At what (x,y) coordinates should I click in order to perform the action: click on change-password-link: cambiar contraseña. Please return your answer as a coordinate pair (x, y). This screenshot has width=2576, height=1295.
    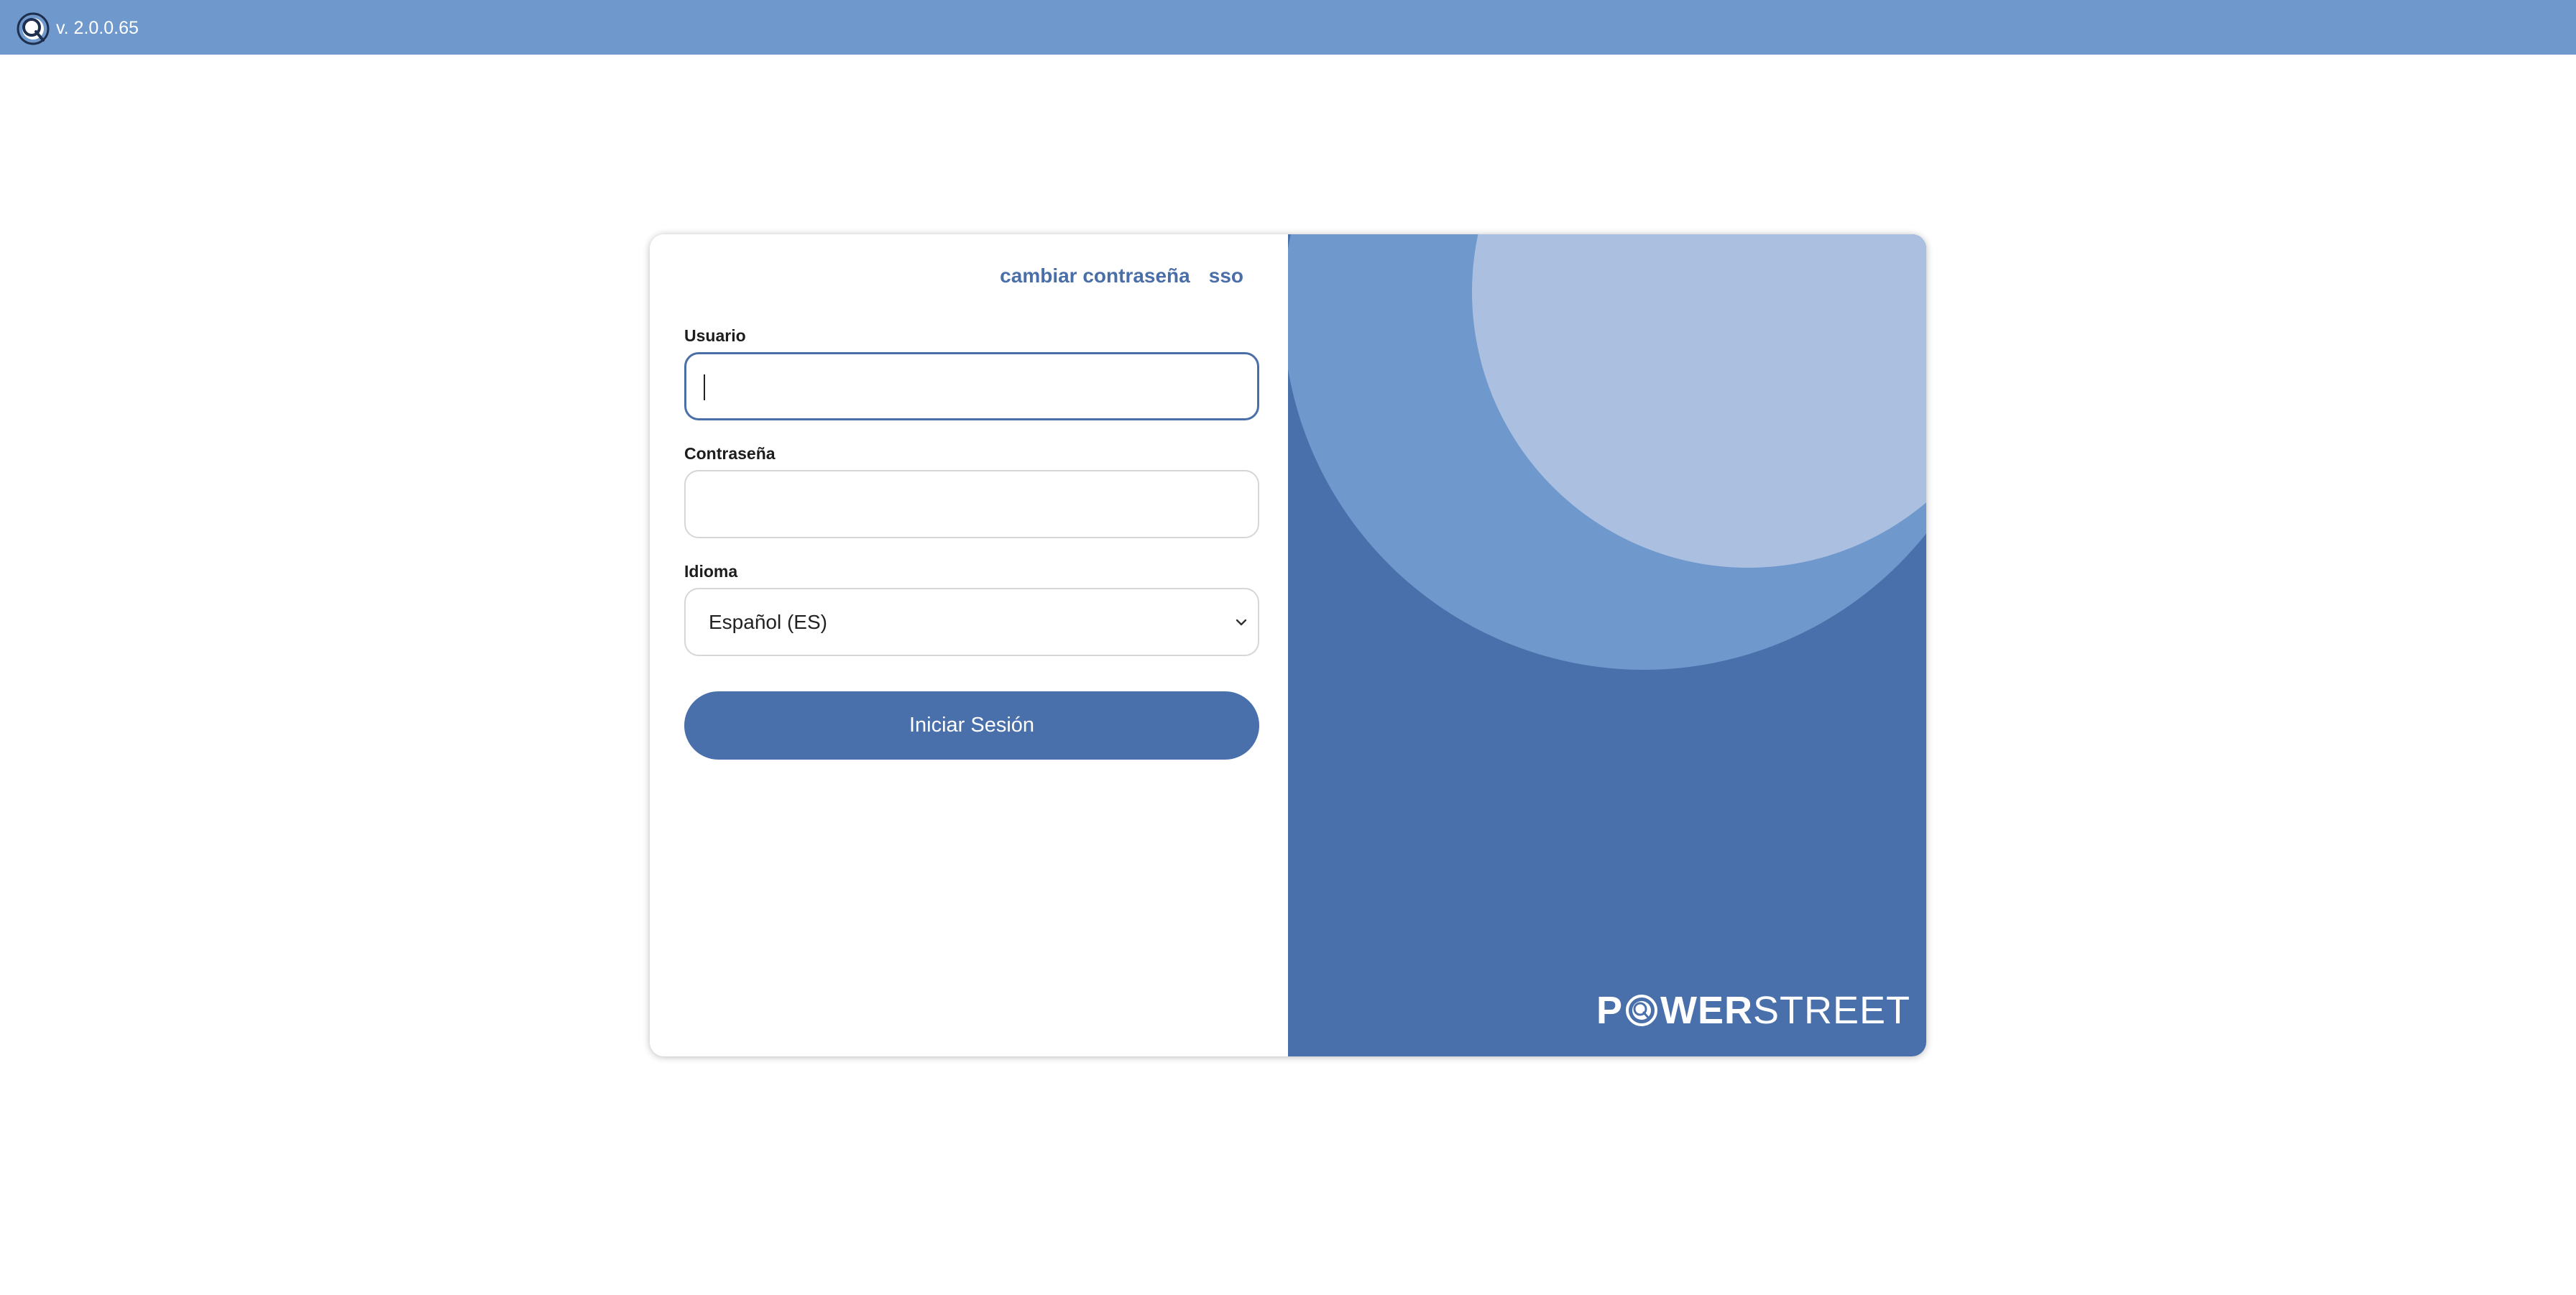
    Looking at the image, I should click on (1095, 275).